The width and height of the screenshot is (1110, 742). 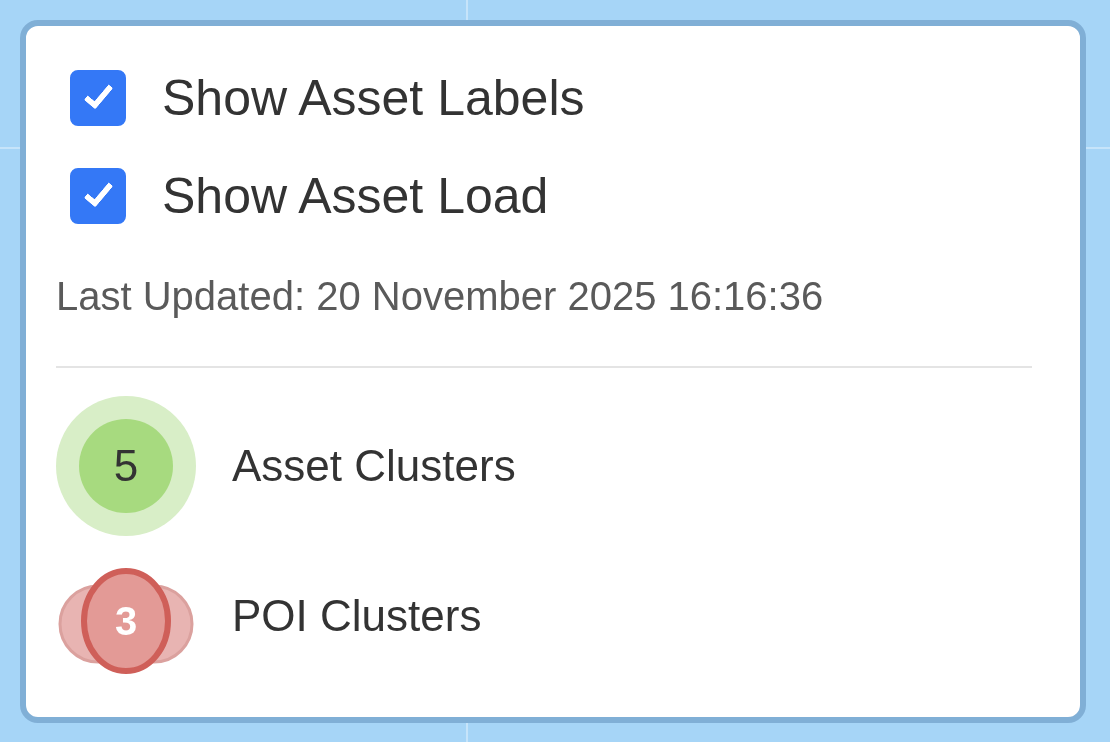 What do you see at coordinates (374, 466) in the screenshot?
I see `legend-label: Asset Clusters` at bounding box center [374, 466].